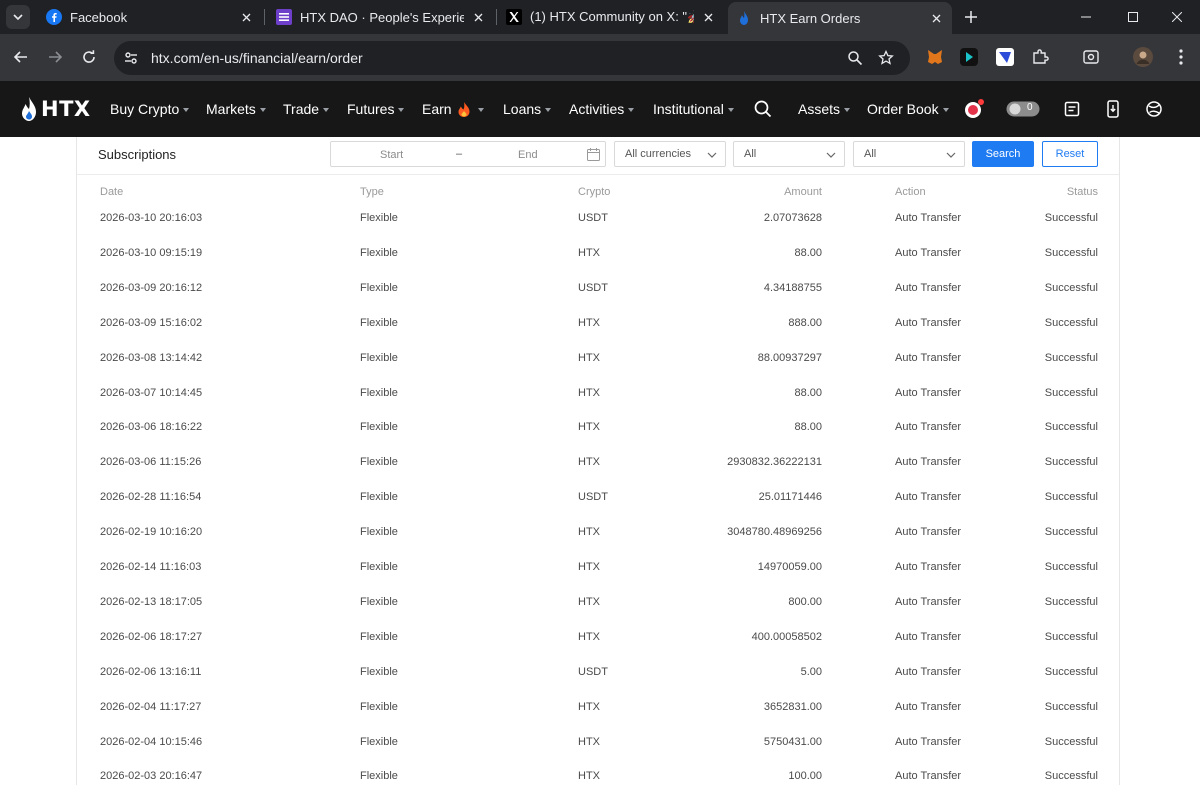 This screenshot has width=1200, height=785. What do you see at coordinates (151, 706) in the screenshot?
I see `cell-date: 2026-02-04 11:17:27` at bounding box center [151, 706].